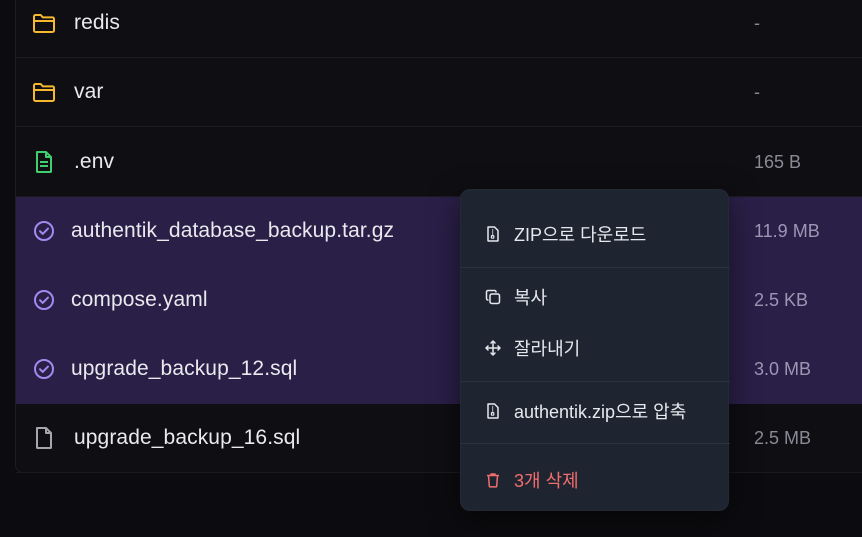  What do you see at coordinates (439, 162) in the screenshot?
I see `file-row-env: .env 165 B` at bounding box center [439, 162].